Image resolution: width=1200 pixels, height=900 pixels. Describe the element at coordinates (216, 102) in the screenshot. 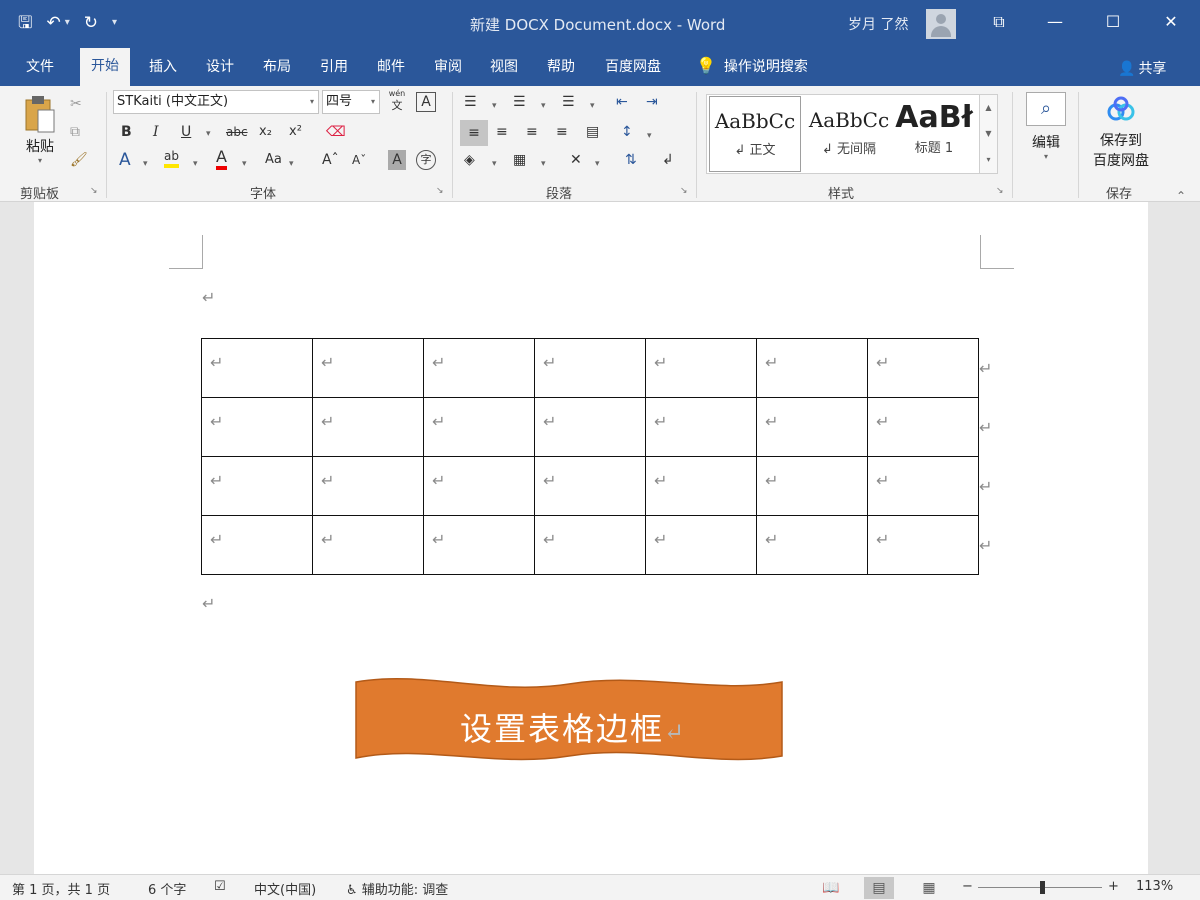

I see `font-name-combobox: STKaiti (中文正文) ▾` at that location.